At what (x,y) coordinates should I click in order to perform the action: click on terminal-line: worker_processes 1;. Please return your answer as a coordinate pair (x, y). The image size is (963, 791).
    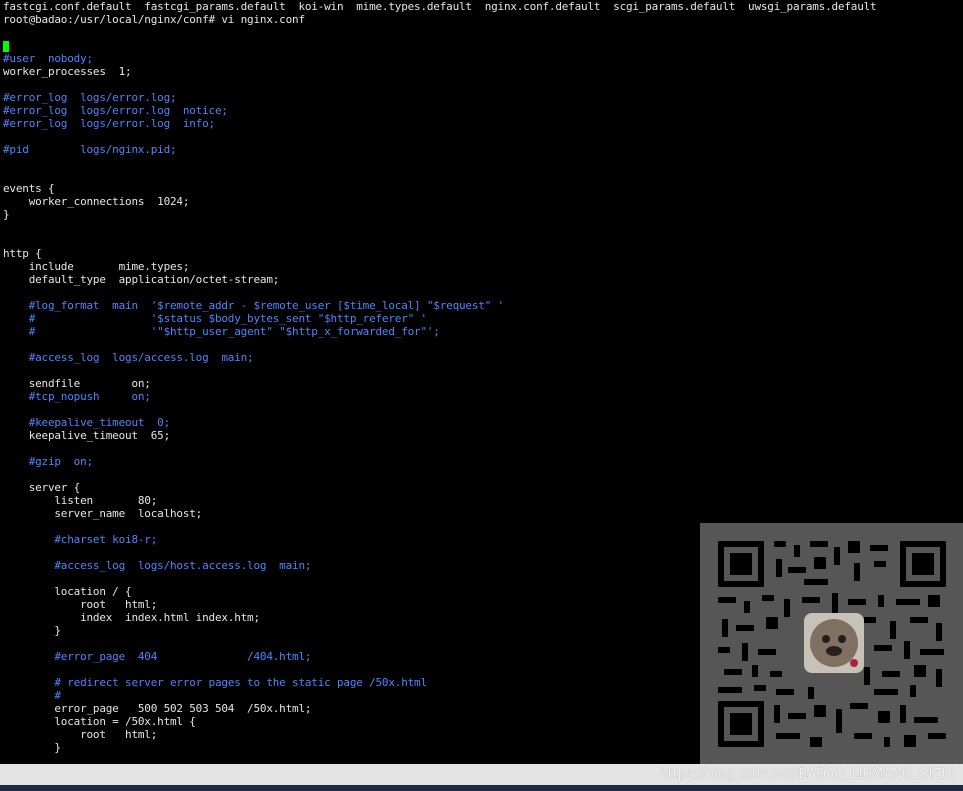
    Looking at the image, I should click on (67, 71).